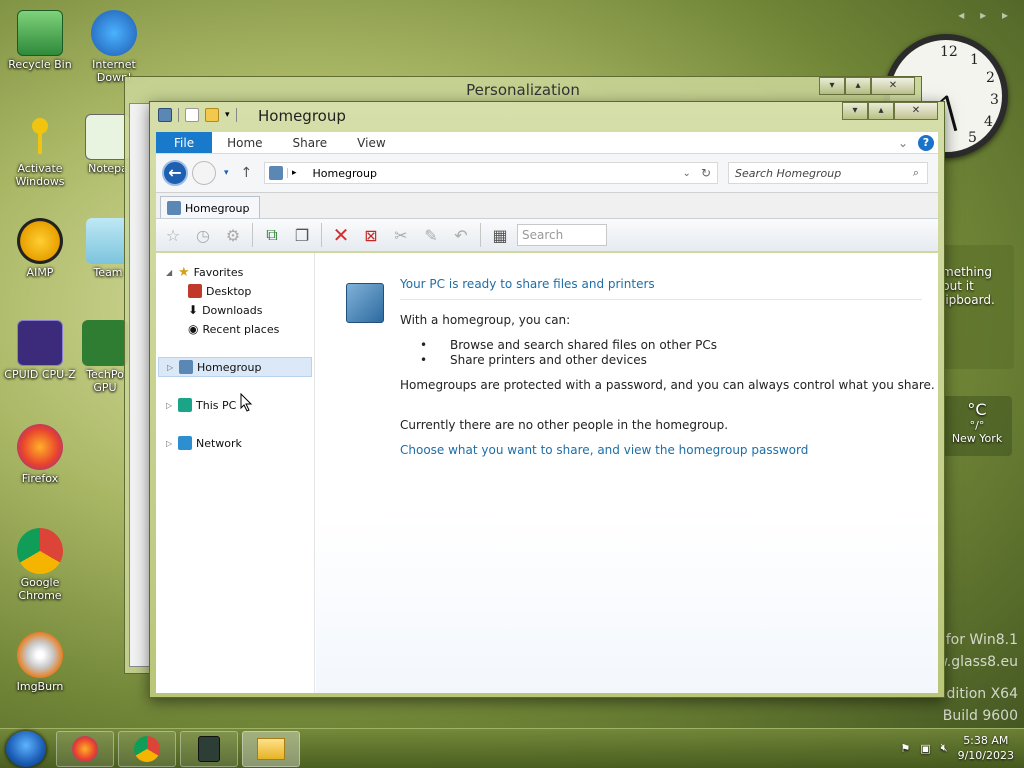 The width and height of the screenshot is (1024, 768). I want to click on up-arrow-icon: ↑, so click(247, 173).